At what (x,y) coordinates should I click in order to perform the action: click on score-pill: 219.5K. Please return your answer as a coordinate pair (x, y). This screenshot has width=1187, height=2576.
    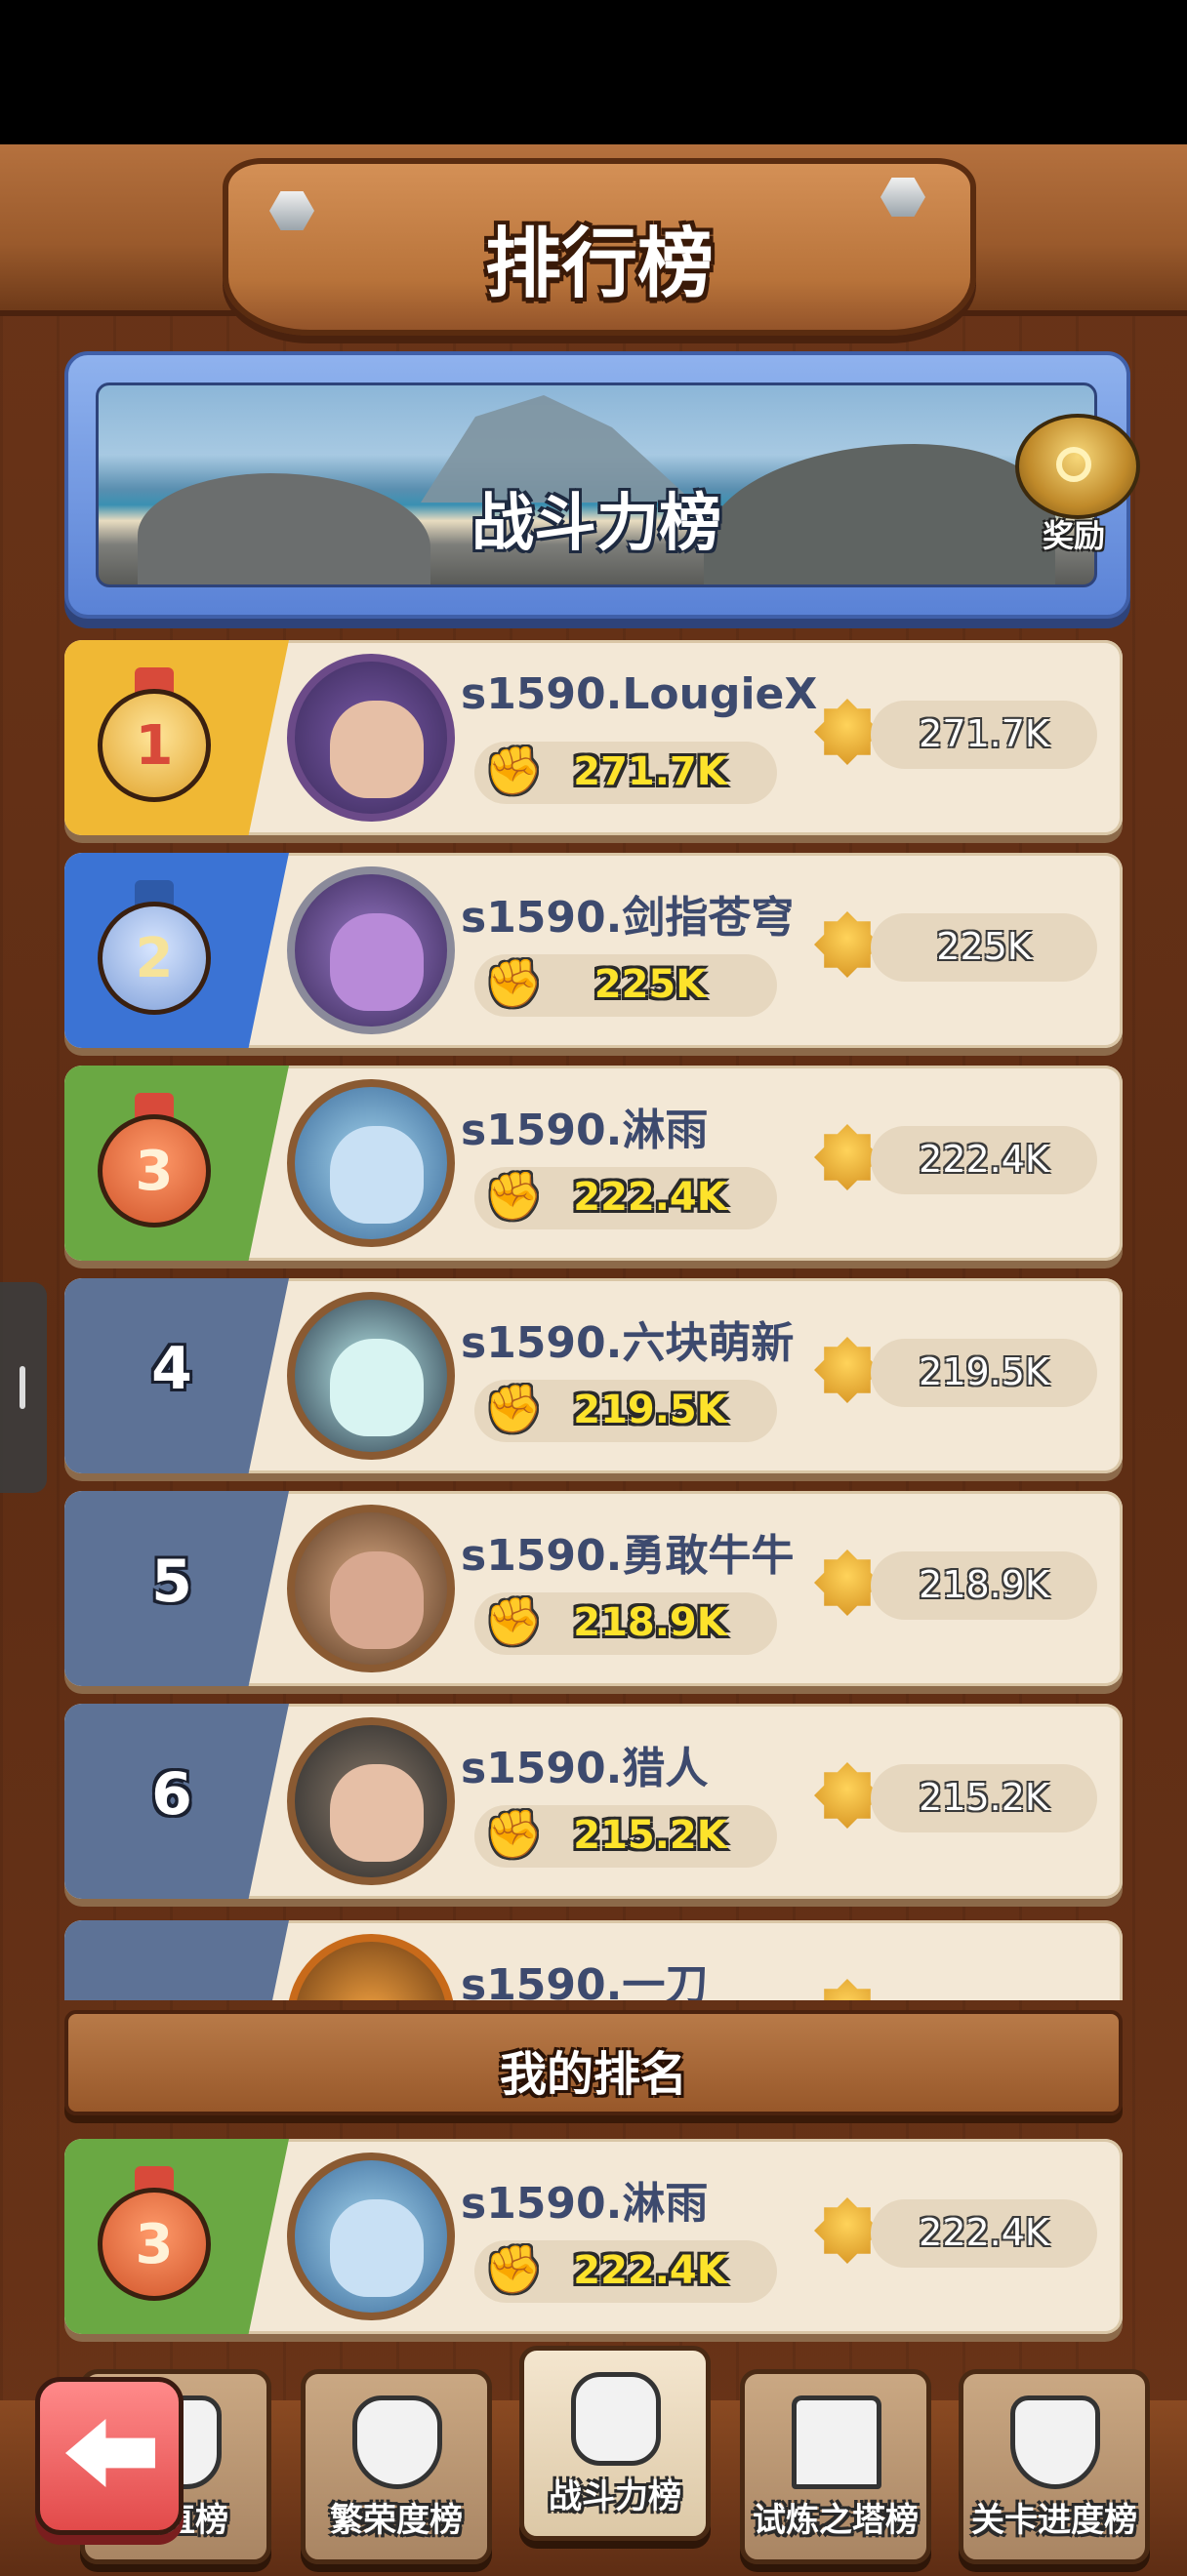
    Looking at the image, I should click on (984, 1373).